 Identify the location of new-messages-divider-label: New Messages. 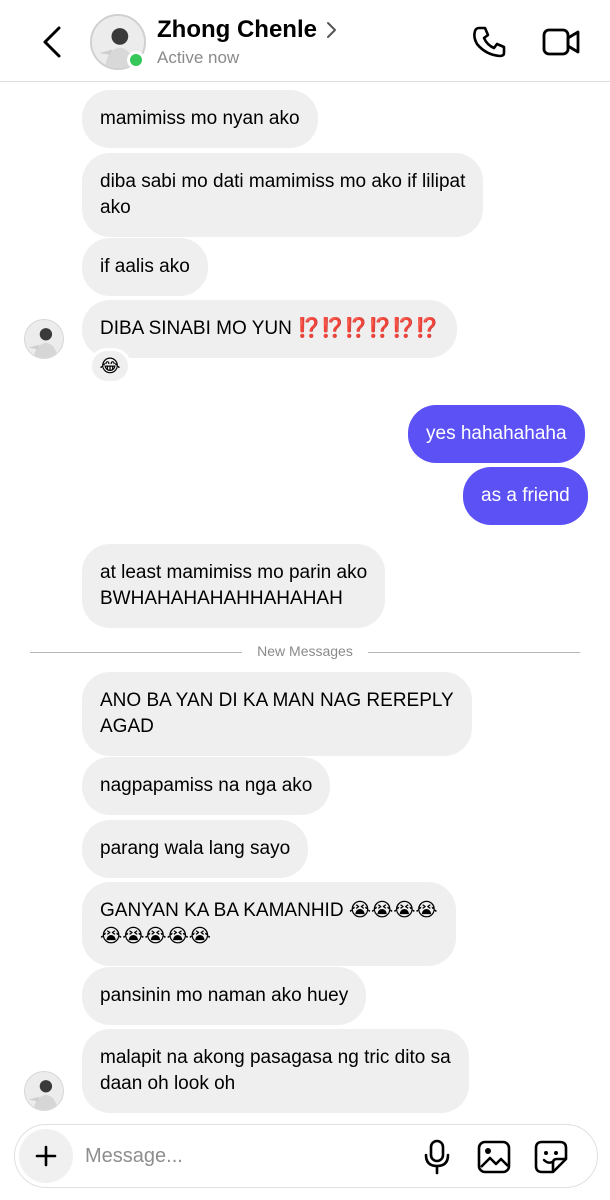
(305, 651).